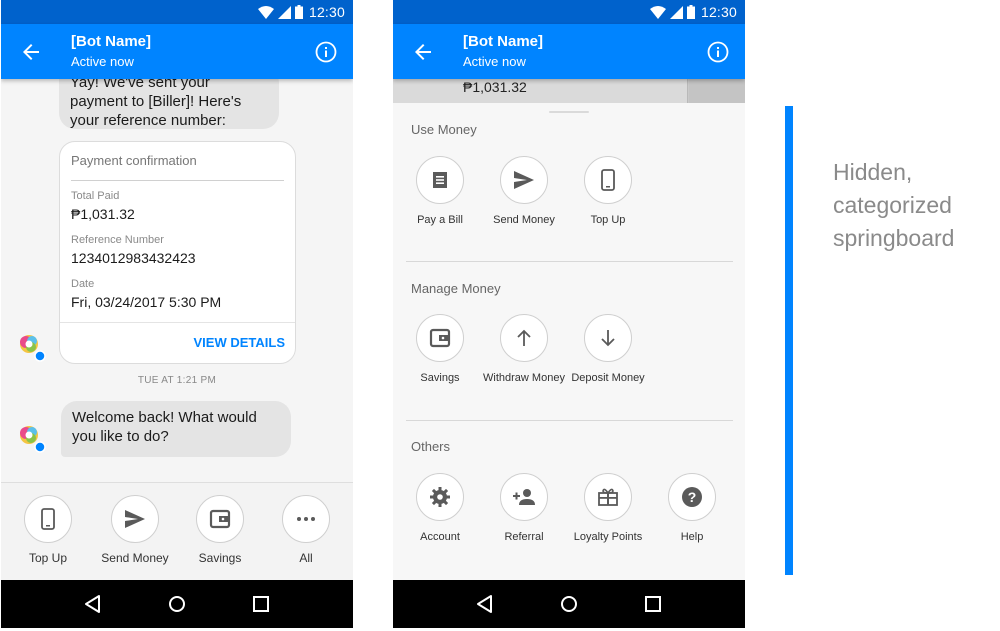 This screenshot has height=631, width=1000. Describe the element at coordinates (569, 112) in the screenshot. I see `sheet-drag-handle` at that location.